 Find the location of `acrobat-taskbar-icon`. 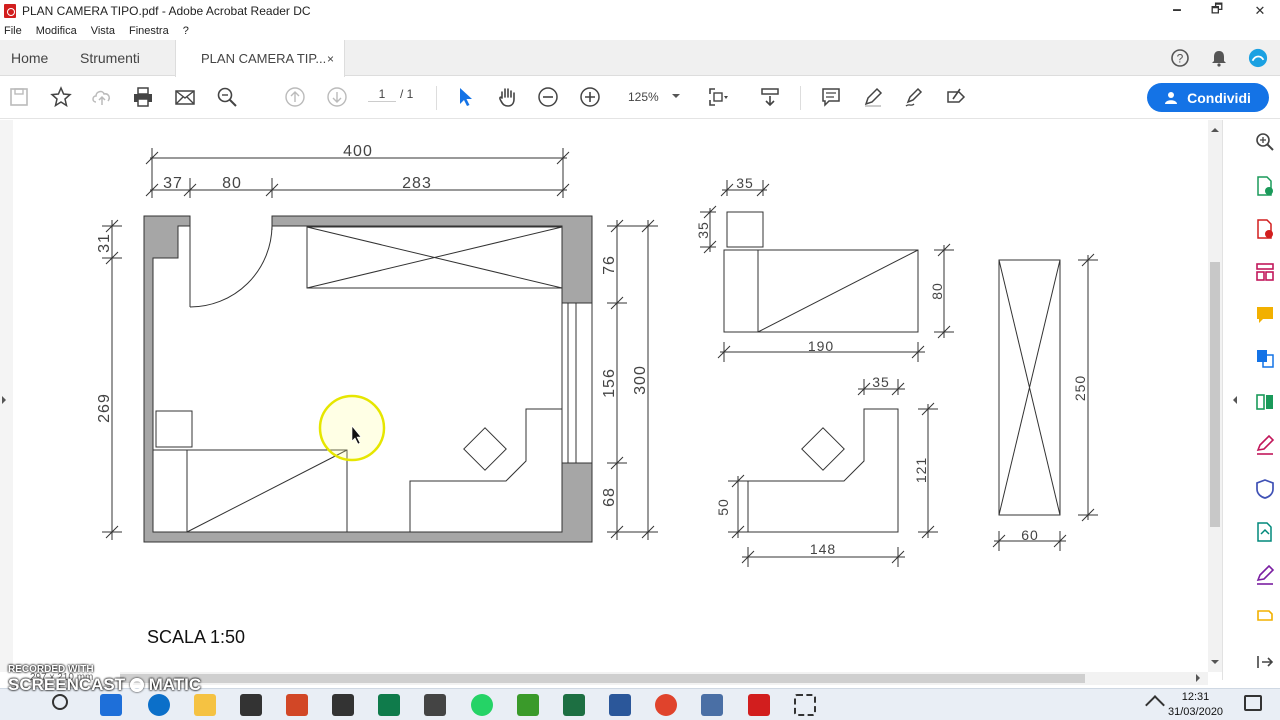

acrobat-taskbar-icon is located at coordinates (759, 705).